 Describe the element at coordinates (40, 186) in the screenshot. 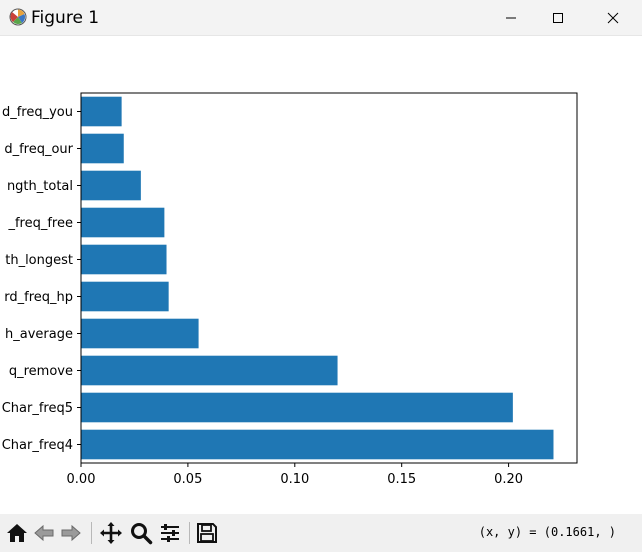

I see `y-tick-label: ngth_total` at that location.